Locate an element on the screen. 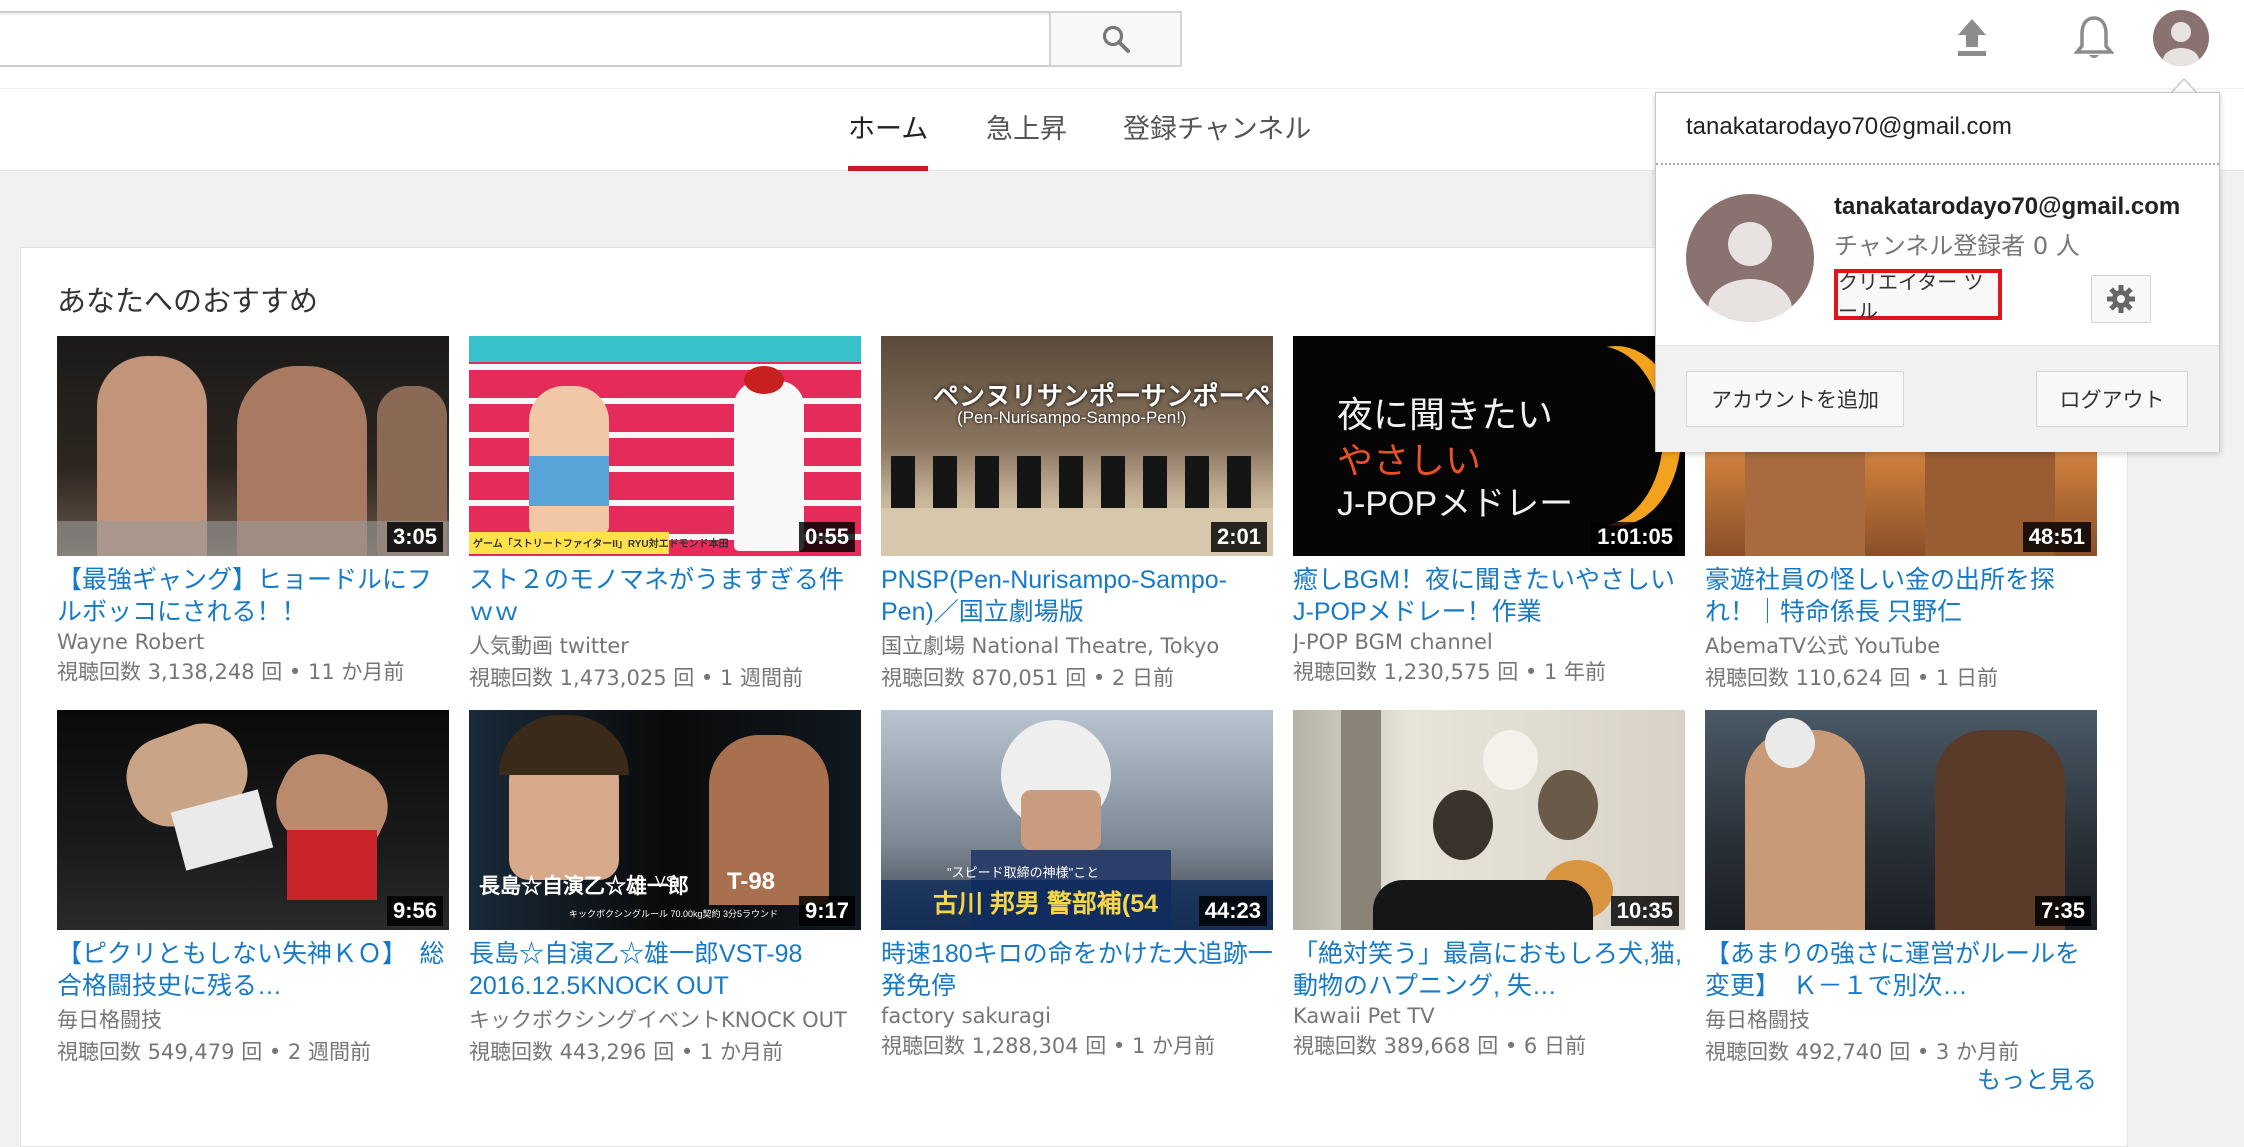 Image resolution: width=2244 pixels, height=1147 pixels. popup-divider is located at coordinates (1937, 164).